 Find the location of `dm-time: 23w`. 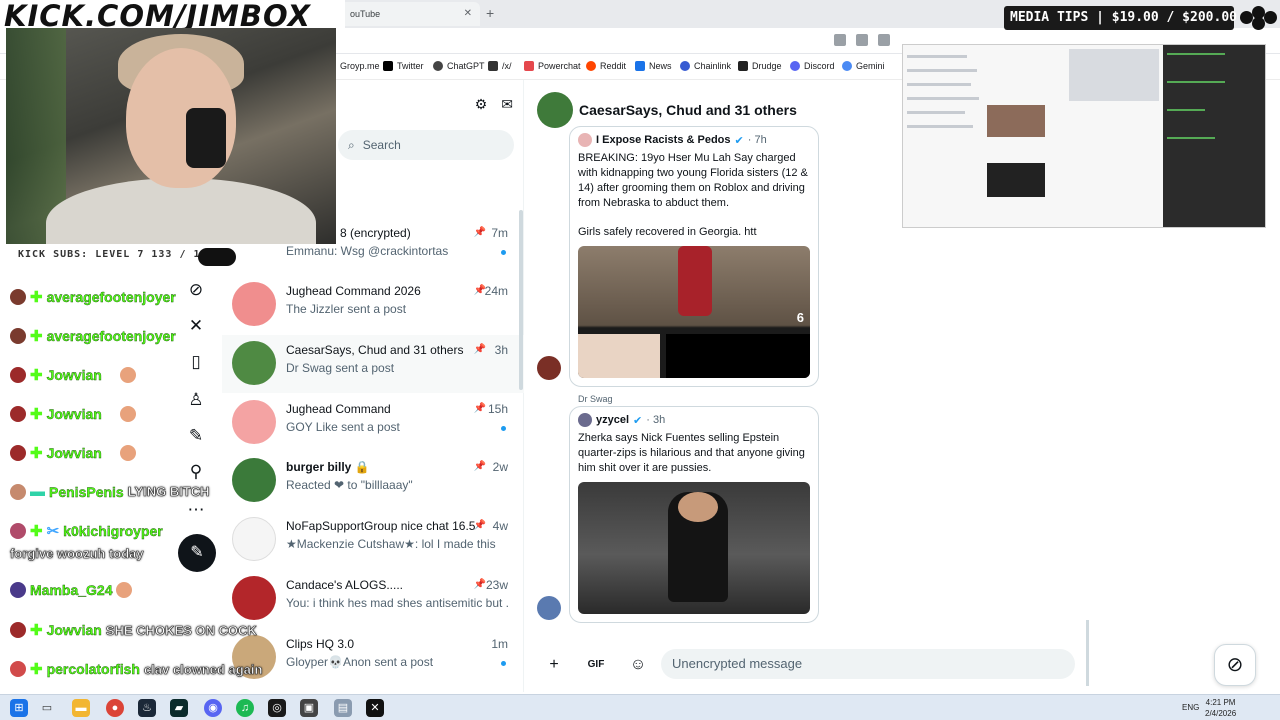

dm-time: 23w is located at coordinates (496, 585).